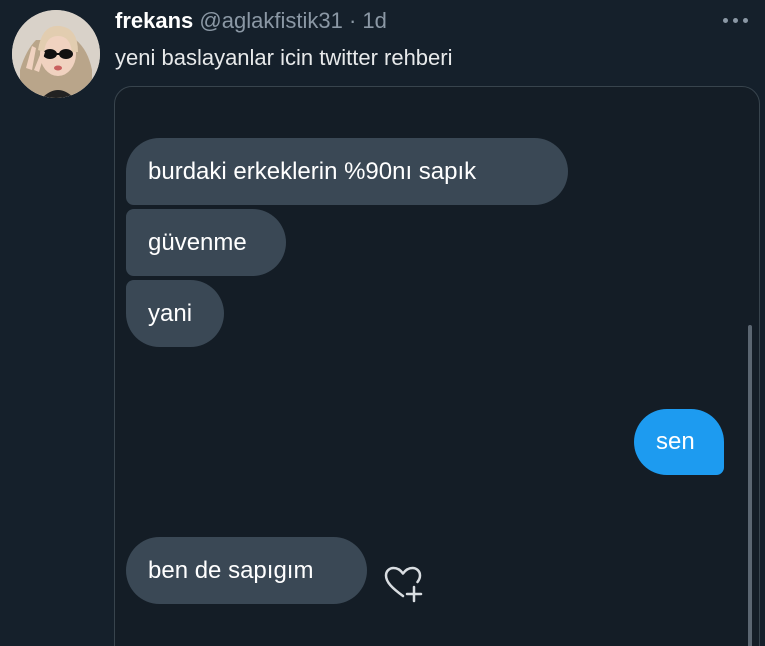 This screenshot has width=765, height=646. What do you see at coordinates (175, 313) in the screenshot?
I see `chat-bubble-received: yani` at bounding box center [175, 313].